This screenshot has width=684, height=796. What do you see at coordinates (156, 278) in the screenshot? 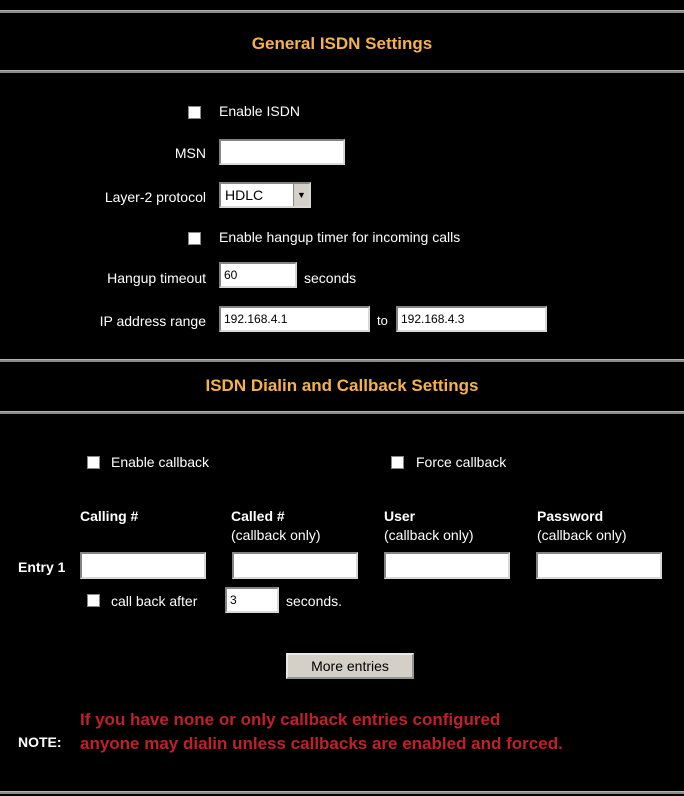
I see `hangup-timeout-label: Hangup timeout` at bounding box center [156, 278].